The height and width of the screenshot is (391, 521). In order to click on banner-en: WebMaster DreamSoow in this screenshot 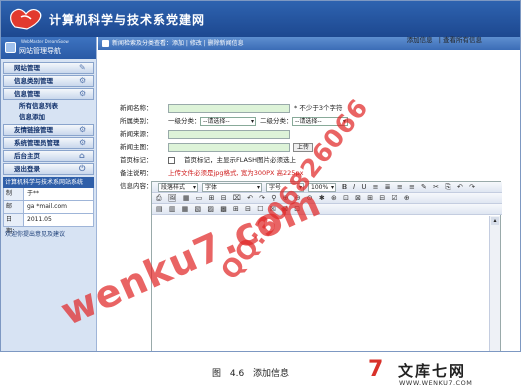, I will do `click(45, 41)`.